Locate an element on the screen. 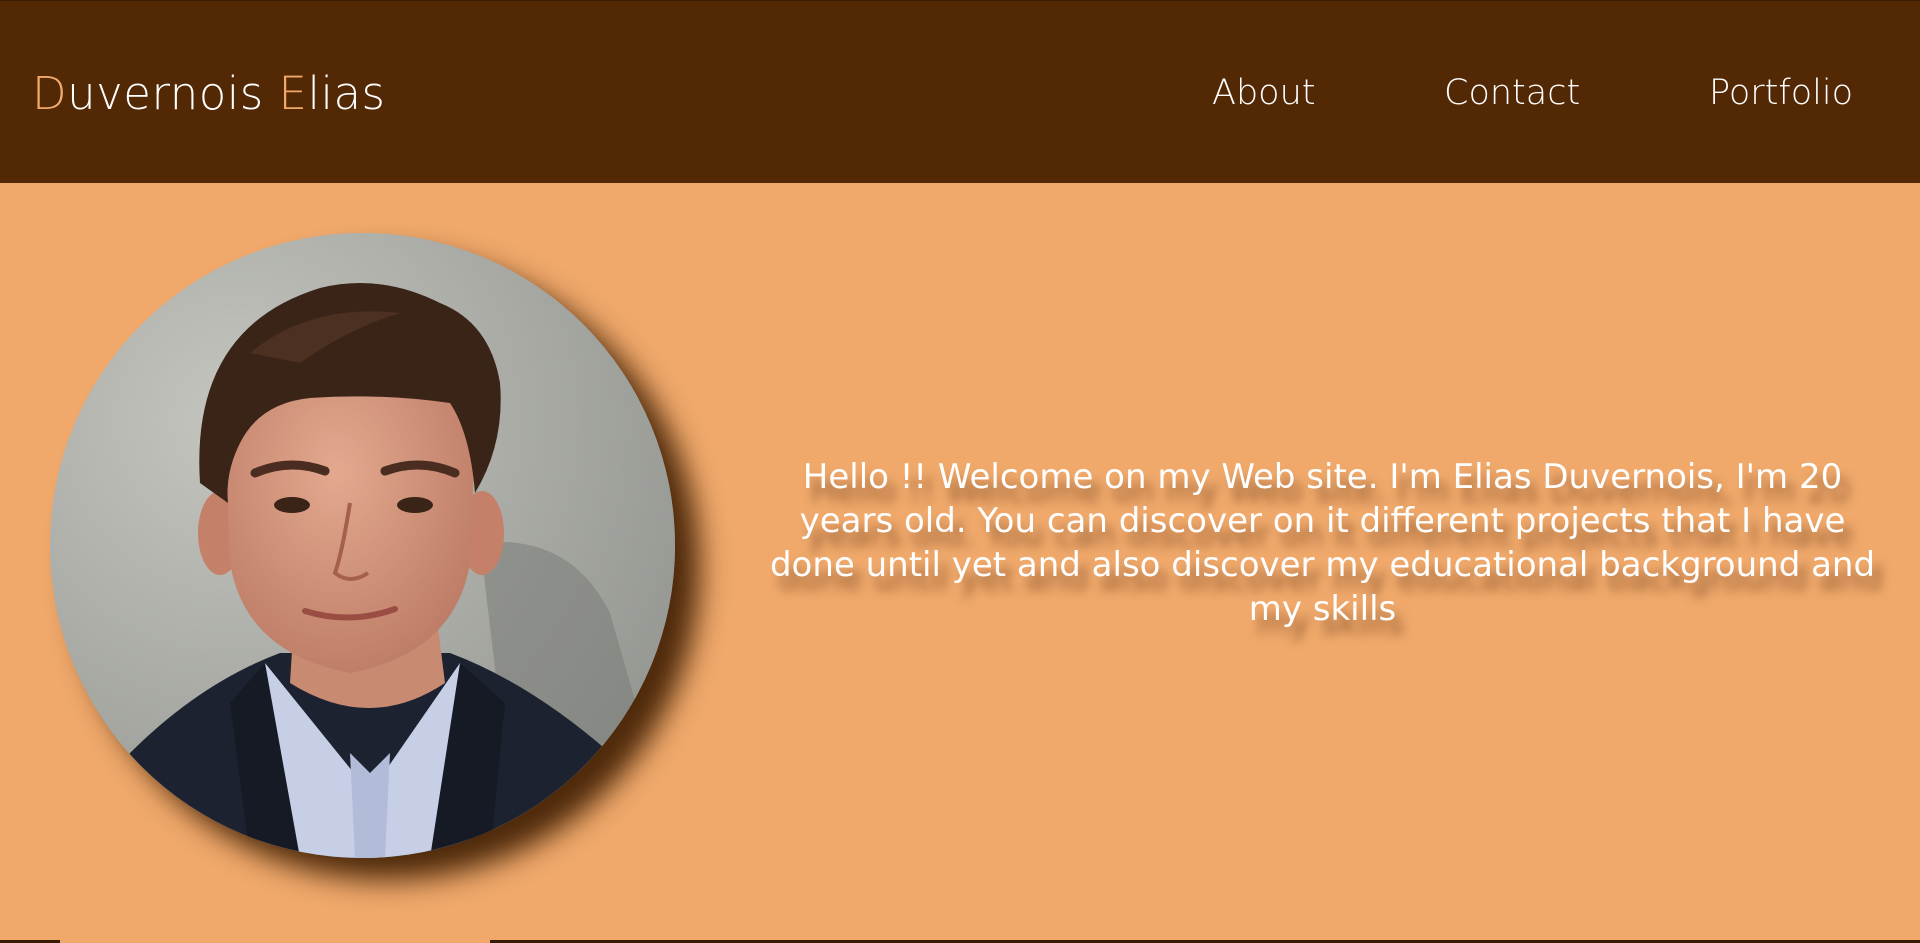  nav-link-contact: Contact is located at coordinates (1512, 93).